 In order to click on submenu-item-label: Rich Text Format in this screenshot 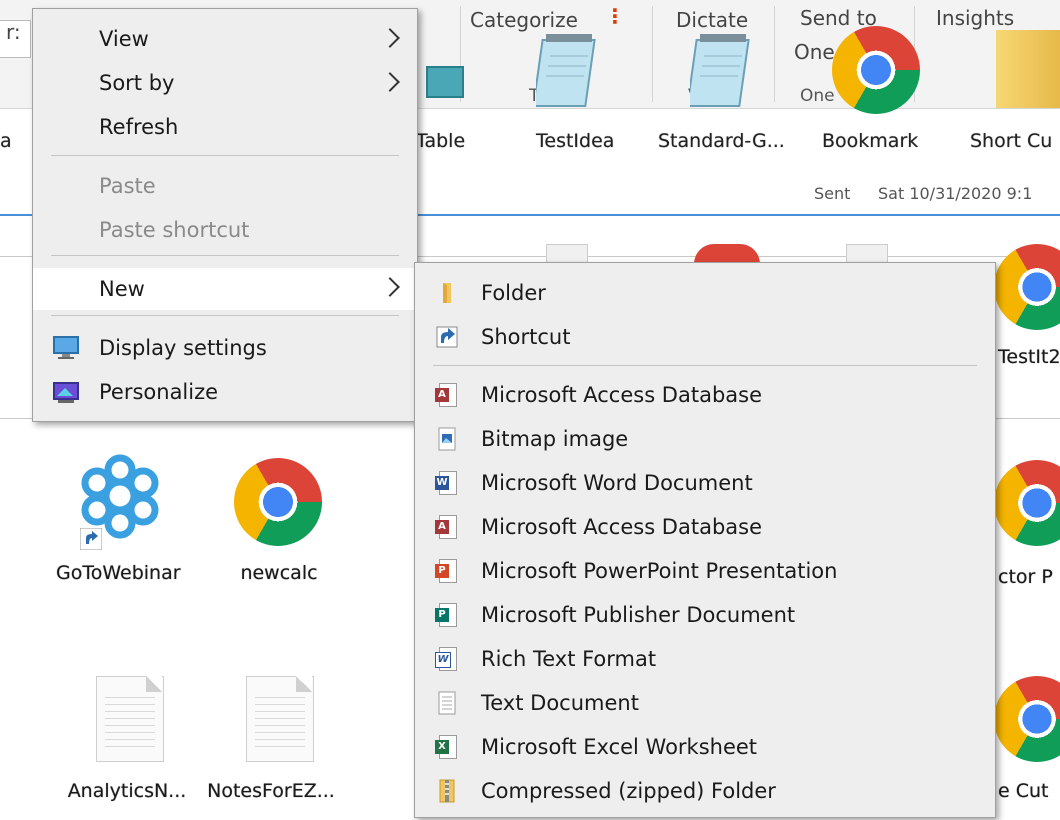, I will do `click(569, 659)`.